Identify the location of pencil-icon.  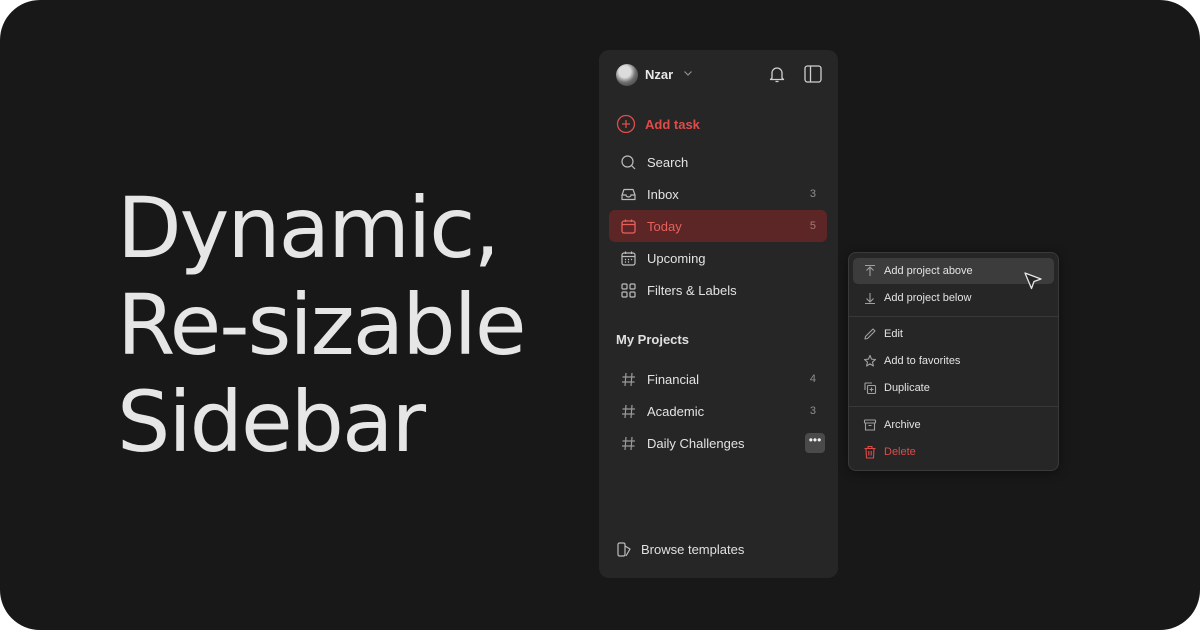
(870, 334).